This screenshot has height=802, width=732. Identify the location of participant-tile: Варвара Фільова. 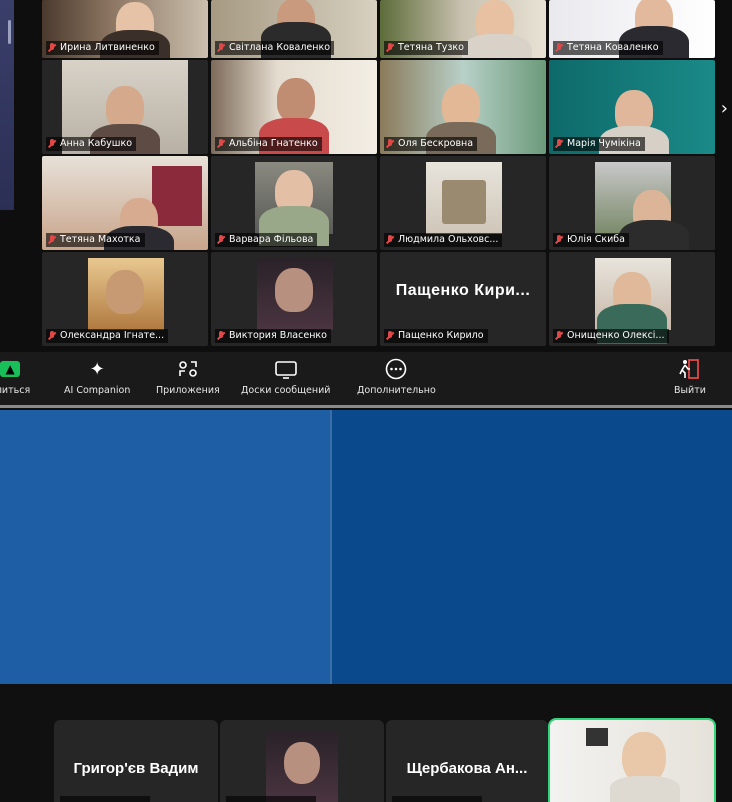
(294, 203).